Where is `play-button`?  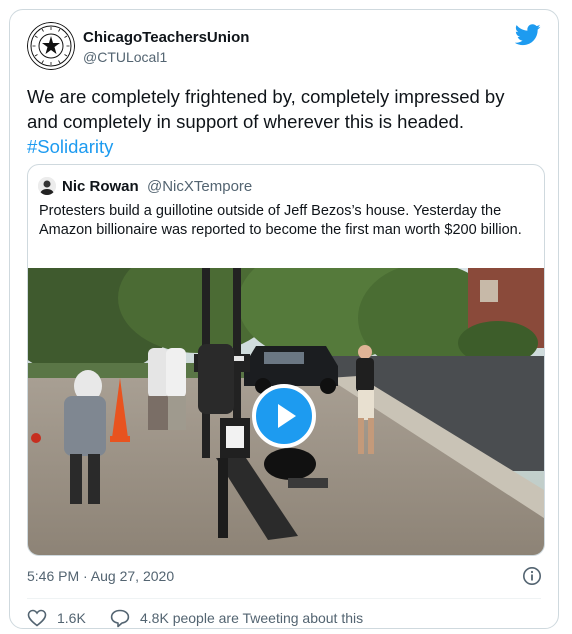
play-button is located at coordinates (284, 416).